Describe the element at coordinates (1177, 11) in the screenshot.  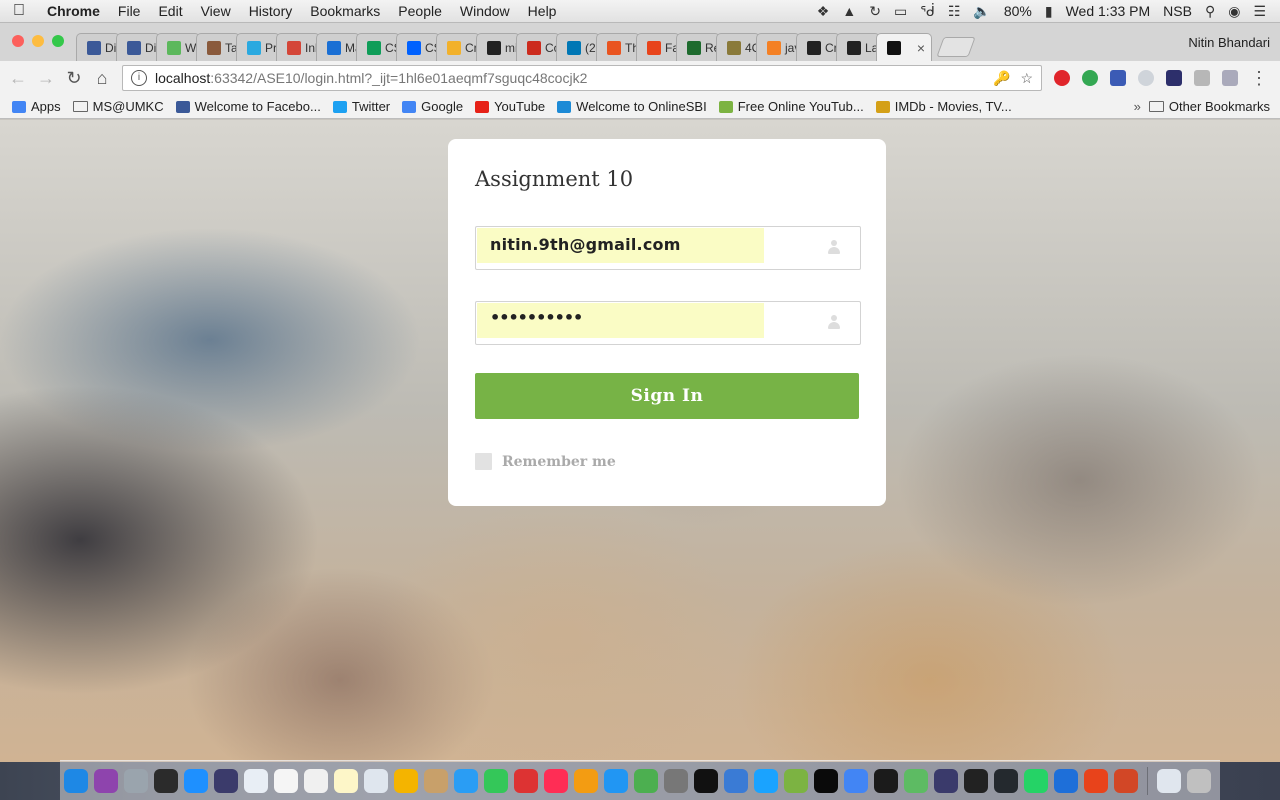
I see `user-initials: NSB` at that location.